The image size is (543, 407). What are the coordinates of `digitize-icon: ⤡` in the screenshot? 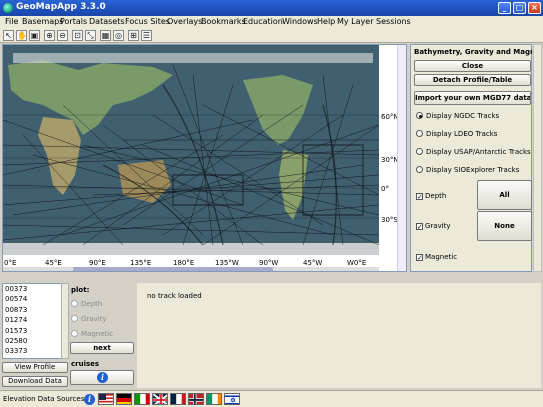 It's located at (90, 35).